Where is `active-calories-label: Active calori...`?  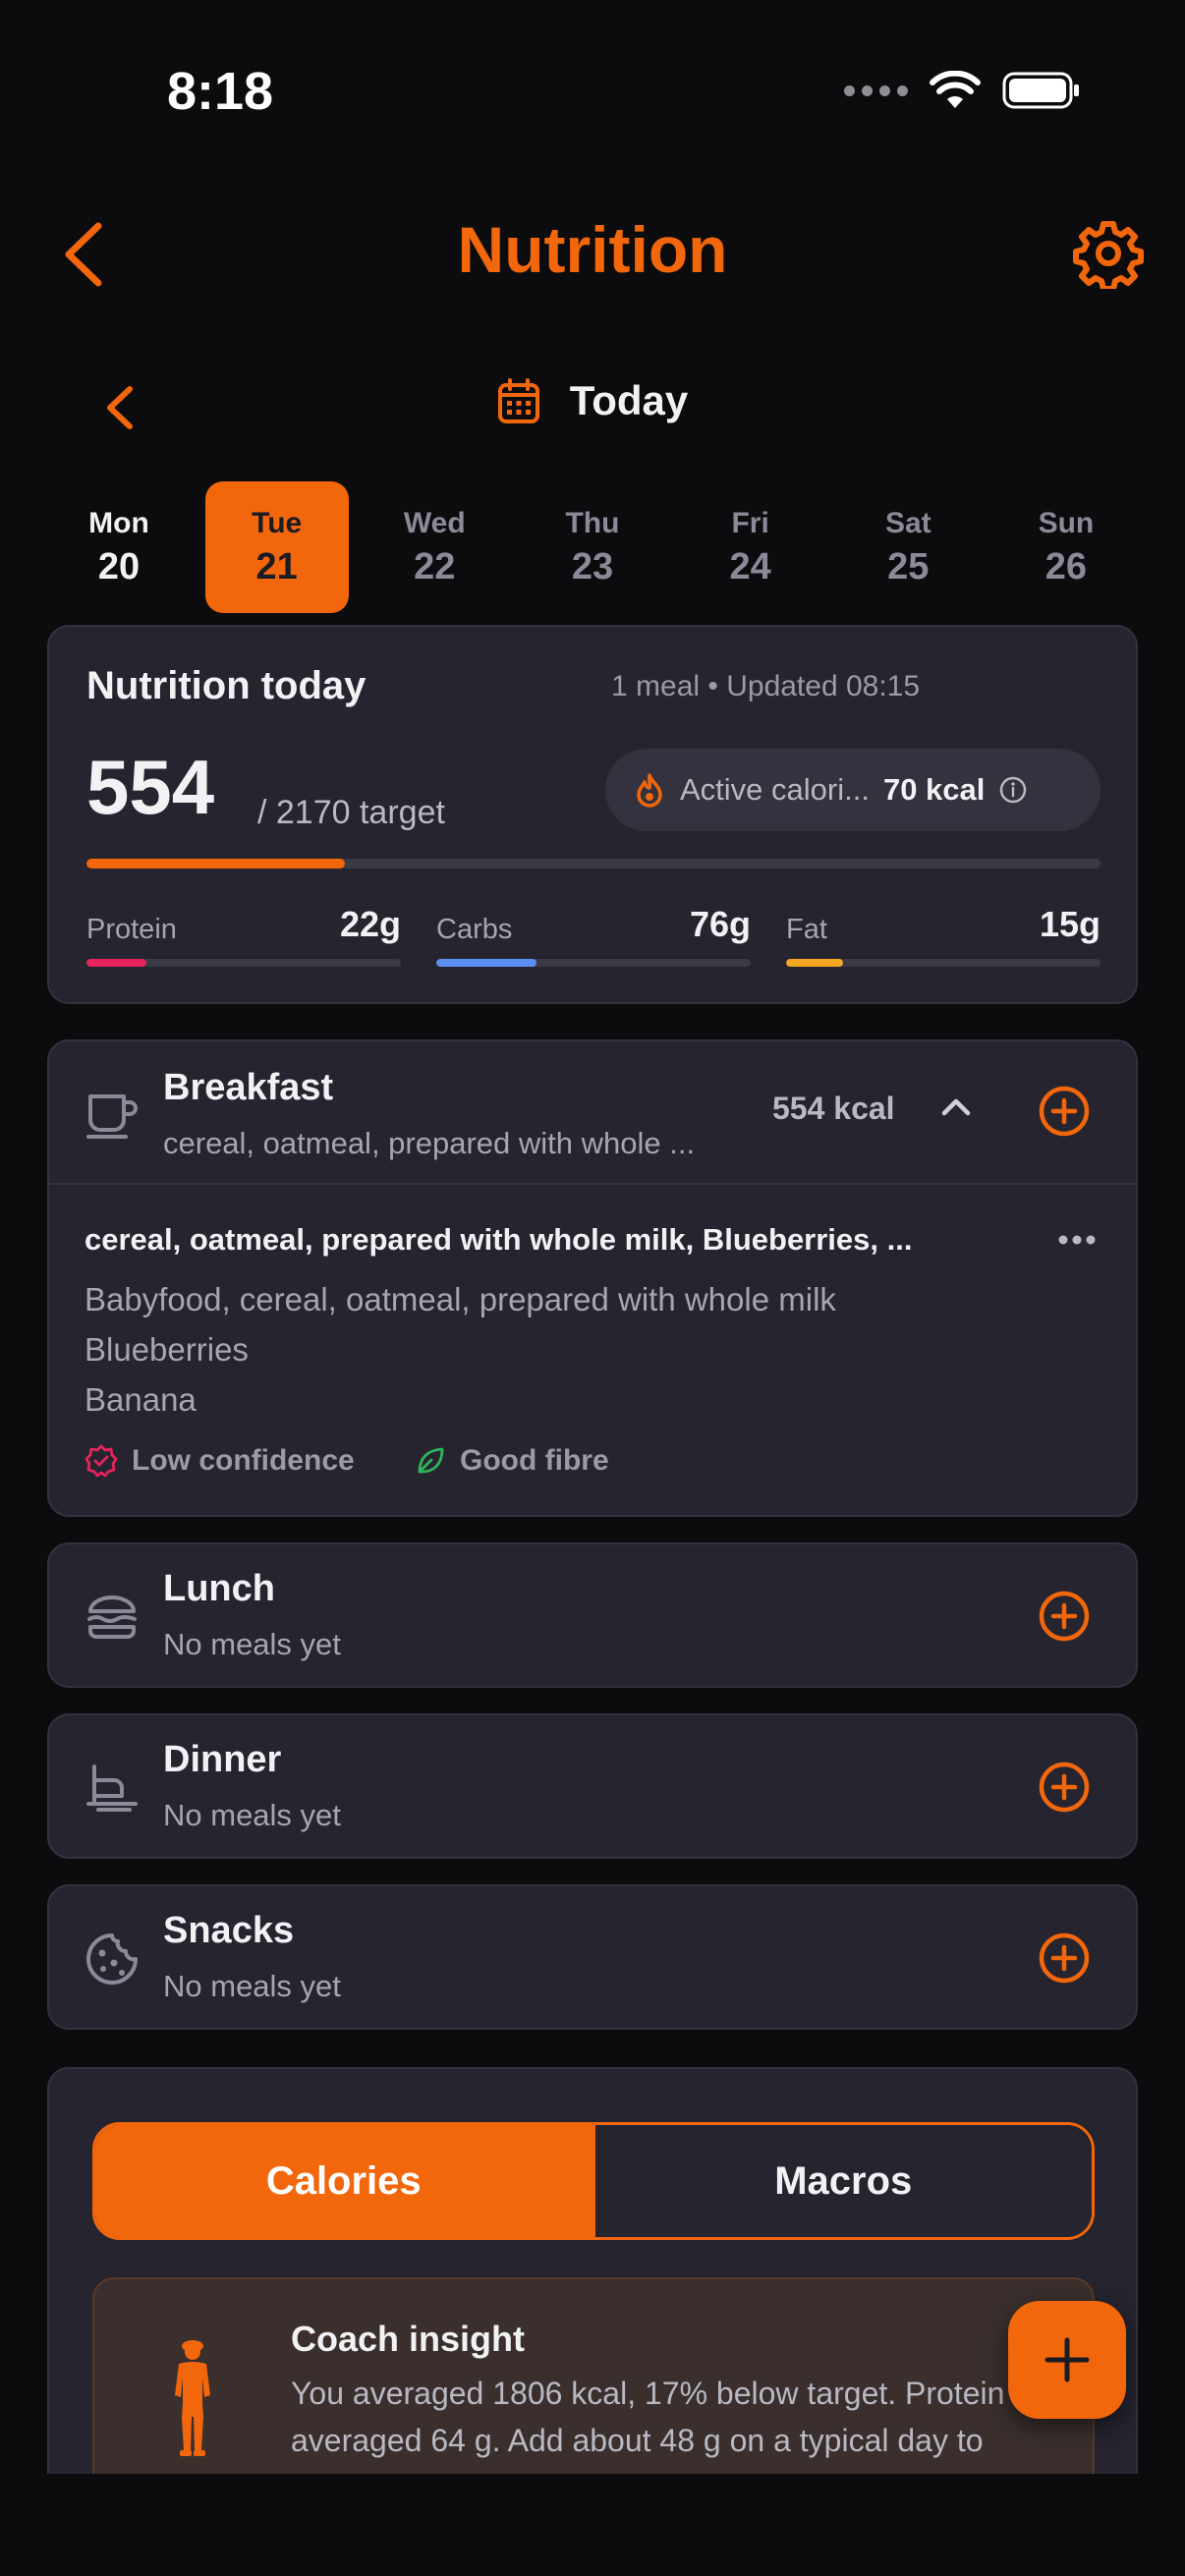 active-calories-label: Active calori... is located at coordinates (775, 789).